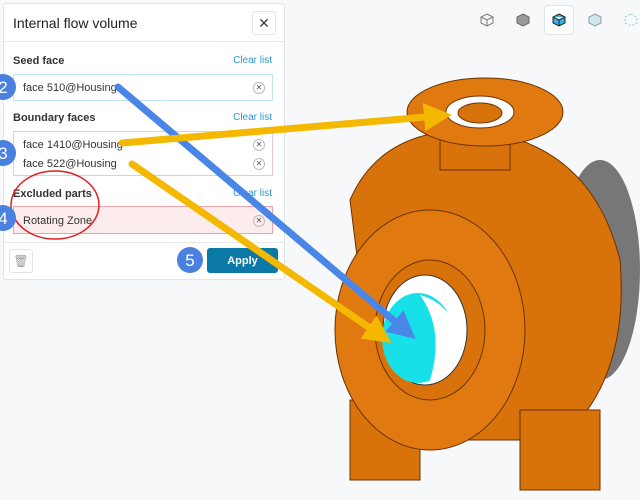  I want to click on panel-title: Internal flow volume, so click(144, 23).